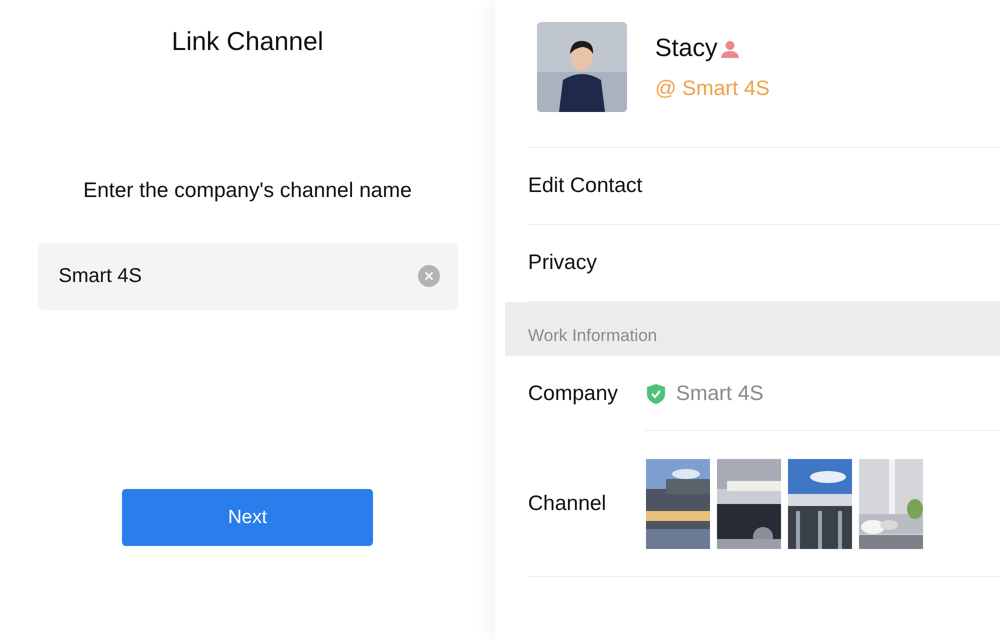  I want to click on contact-name: Stacy, so click(686, 48).